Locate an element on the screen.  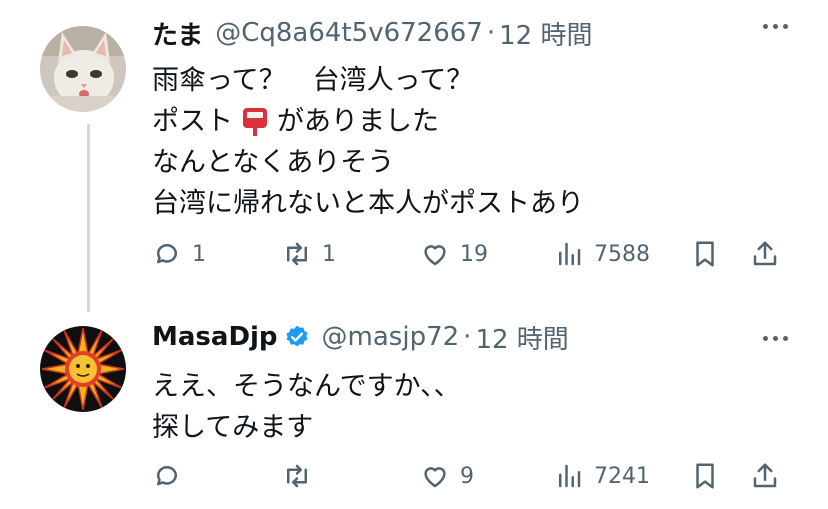
tweet-header: MasaDjp @masjp72 · 12 時間 is located at coordinates (360, 337).